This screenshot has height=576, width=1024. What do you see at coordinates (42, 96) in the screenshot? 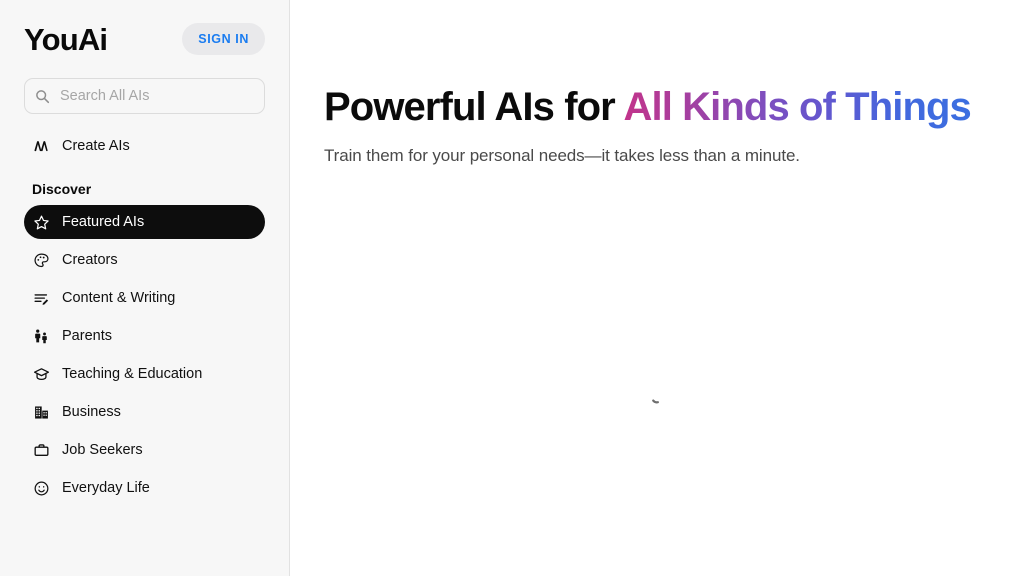
I see `search-icon` at bounding box center [42, 96].